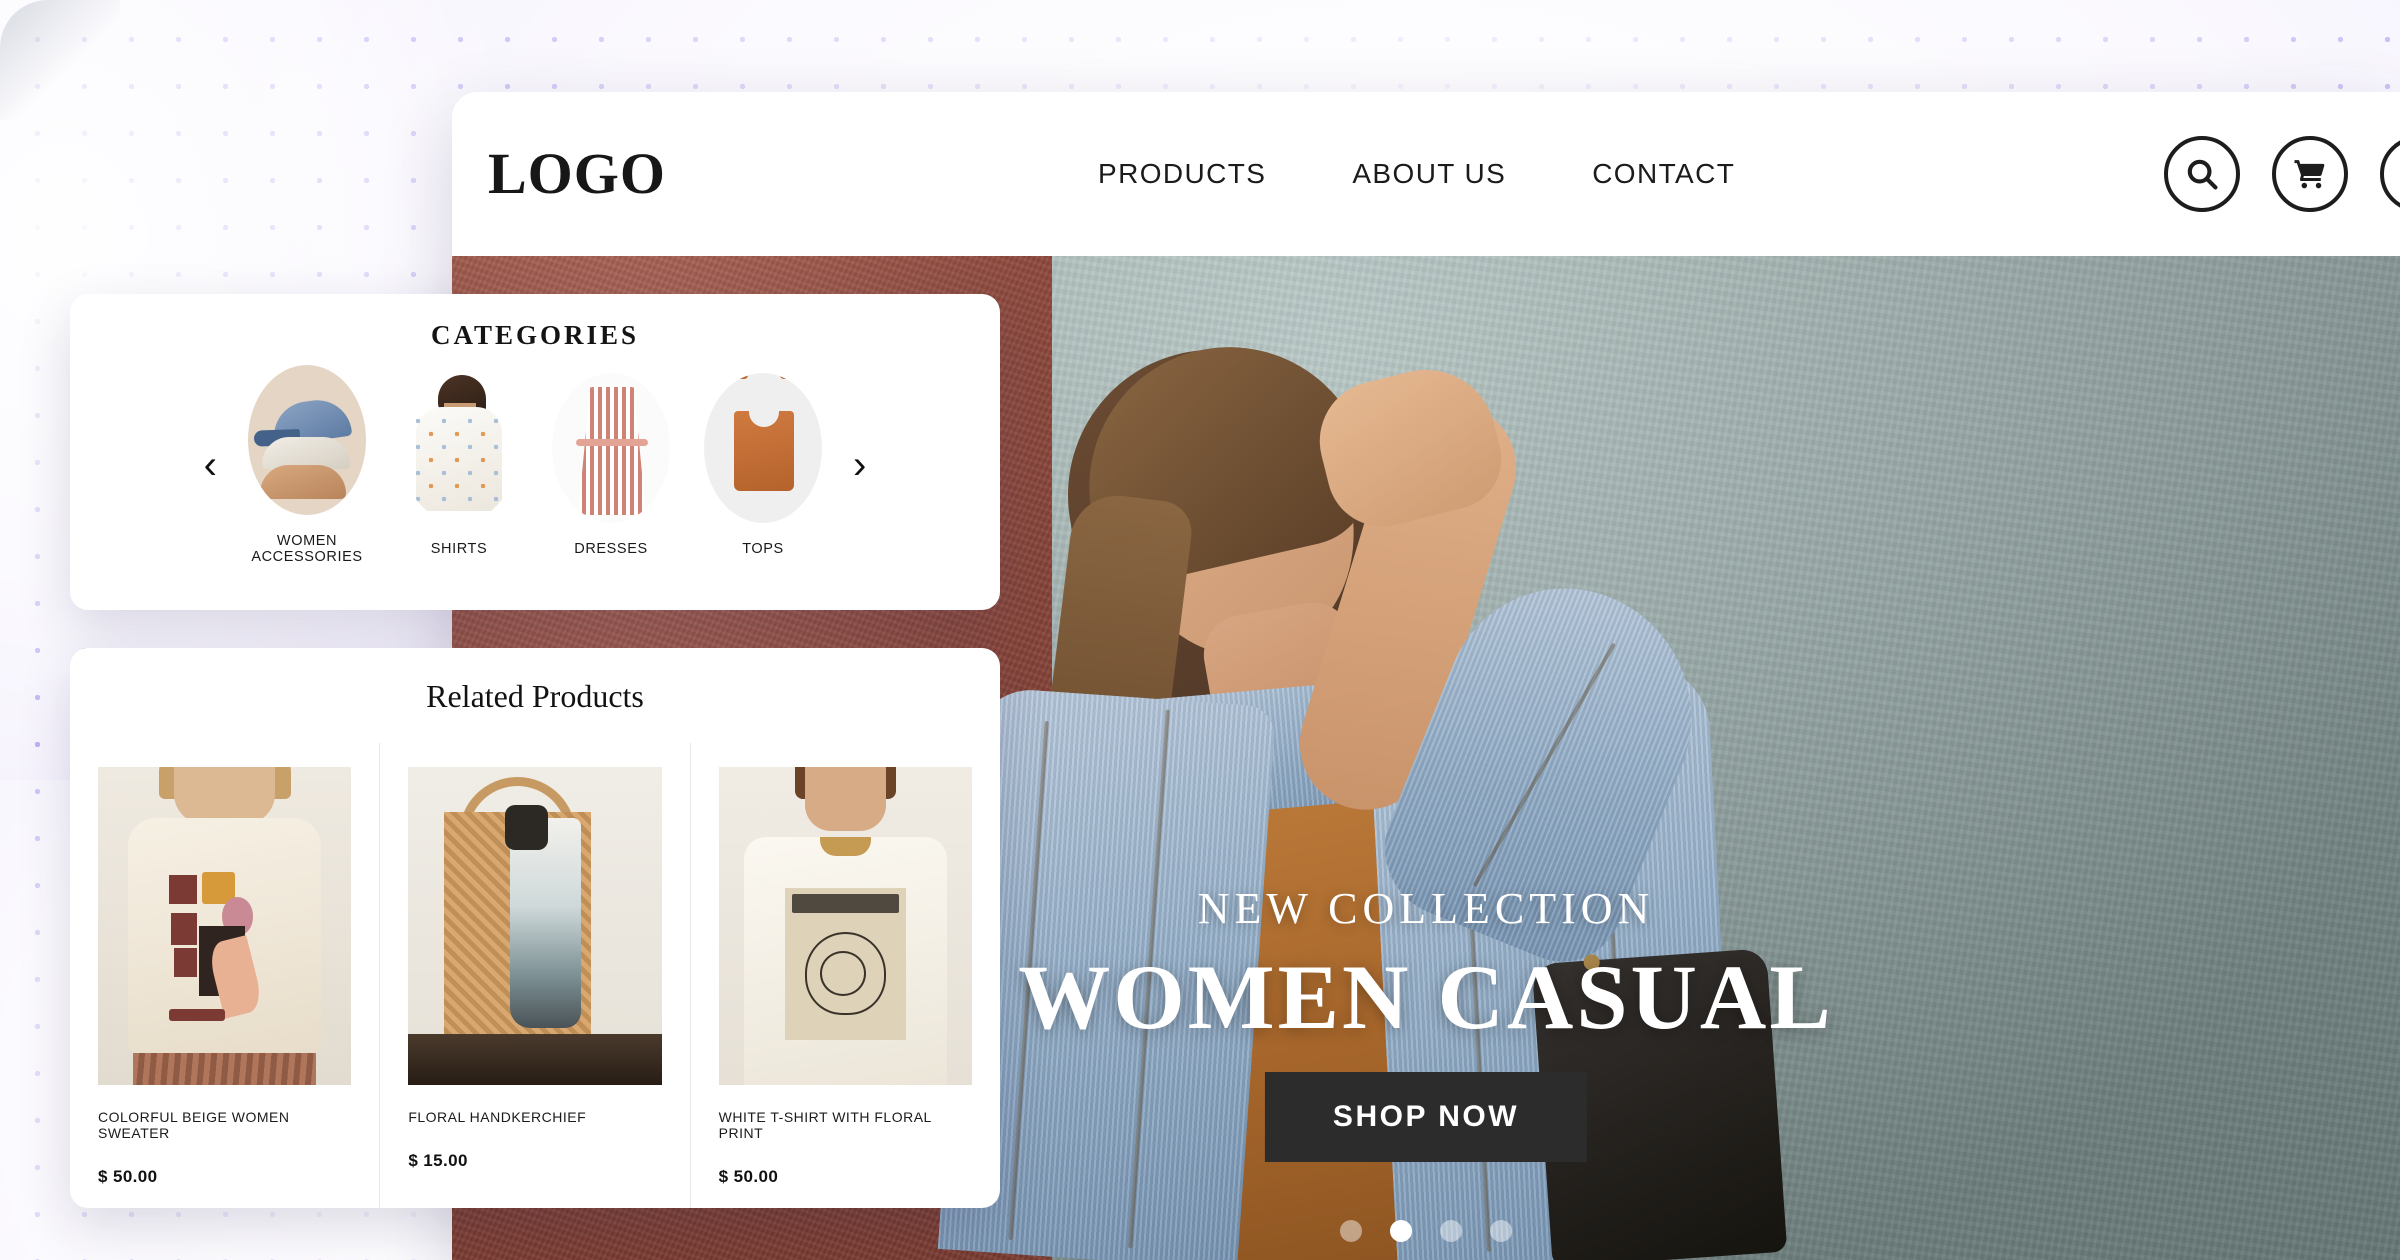 Image resolution: width=2400 pixels, height=1260 pixels. I want to click on category-item-tops: TOPS, so click(763, 465).